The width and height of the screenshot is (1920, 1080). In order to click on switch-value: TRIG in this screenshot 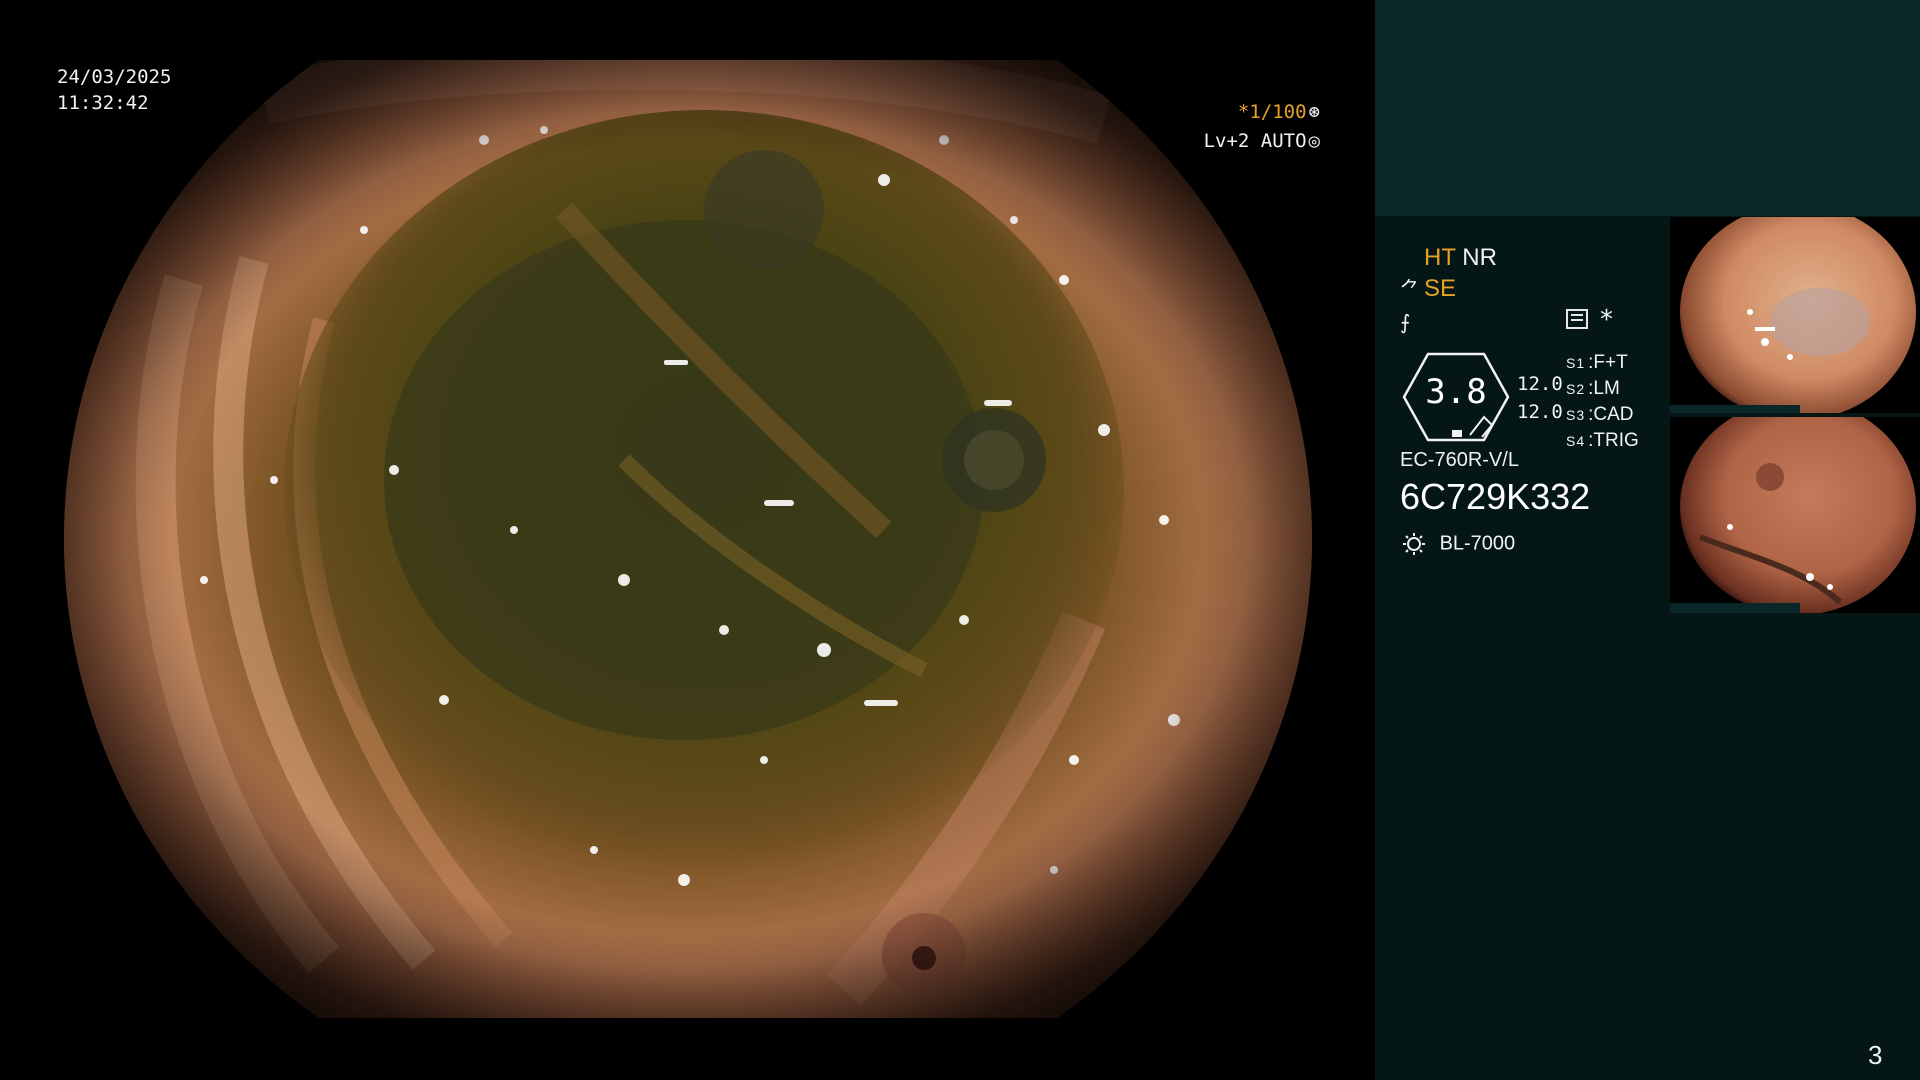, I will do `click(1616, 440)`.